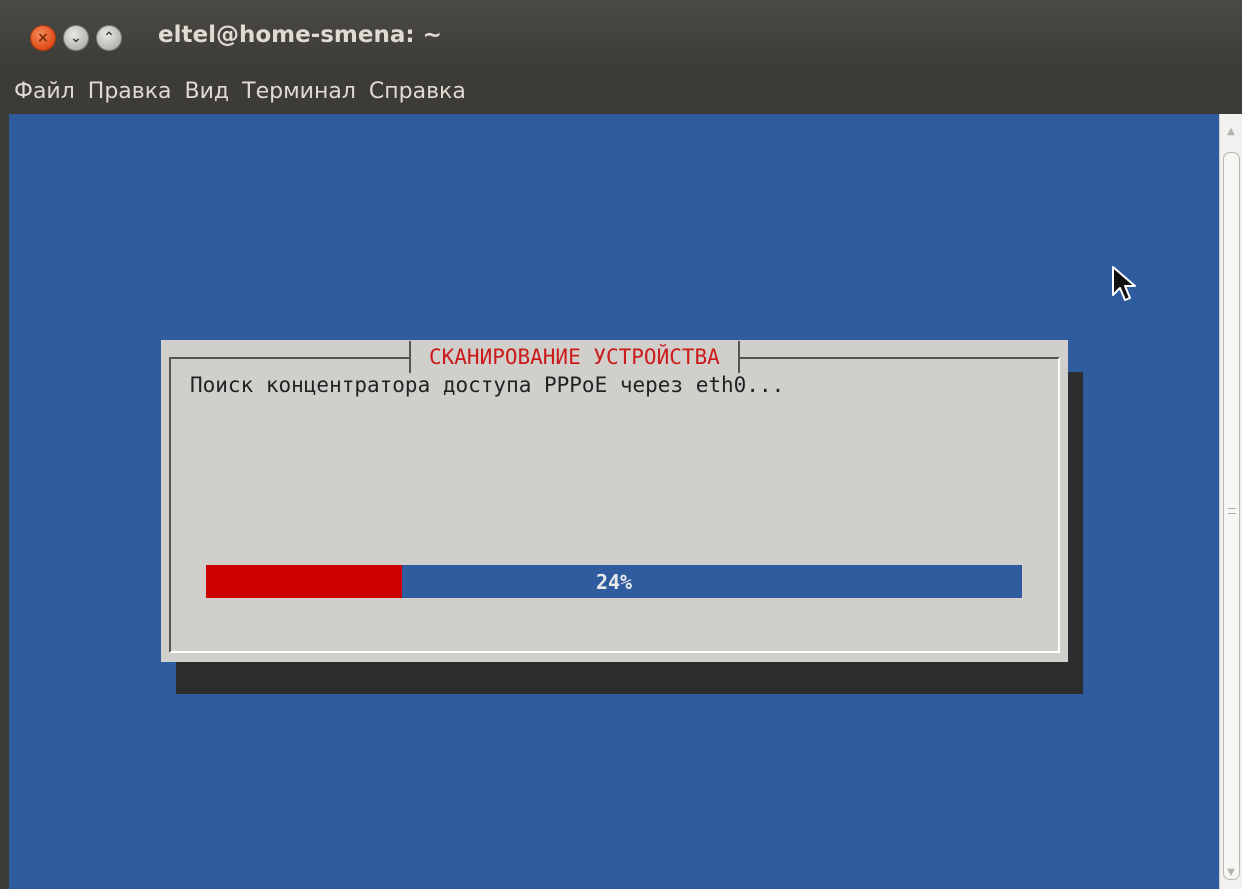 This screenshot has width=1242, height=889. I want to click on scroll-down-icon: ▼, so click(1231, 872).